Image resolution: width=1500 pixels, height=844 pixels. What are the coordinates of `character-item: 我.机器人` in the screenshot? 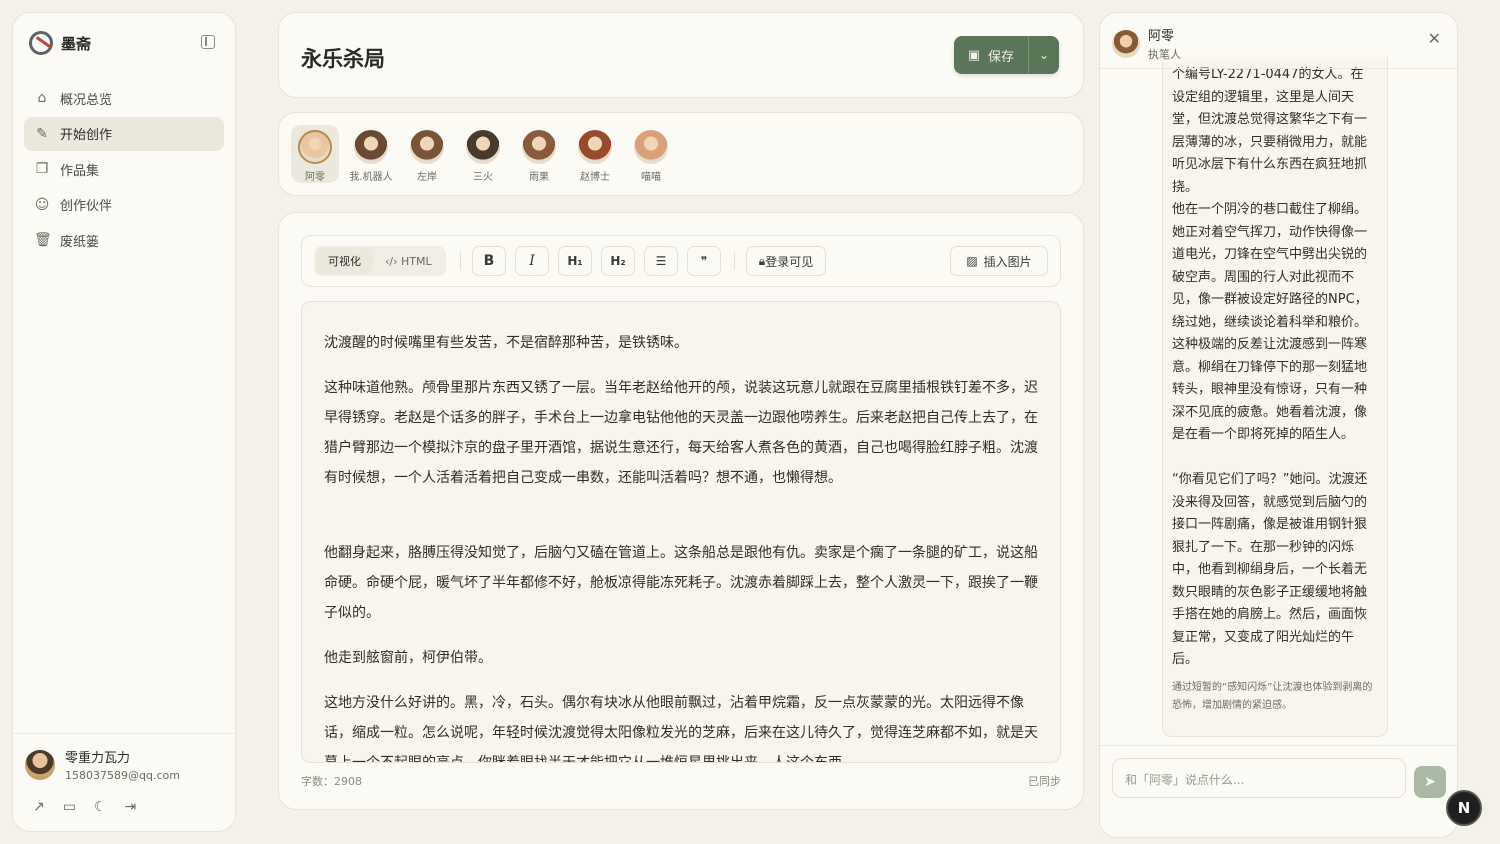 It's located at (371, 154).